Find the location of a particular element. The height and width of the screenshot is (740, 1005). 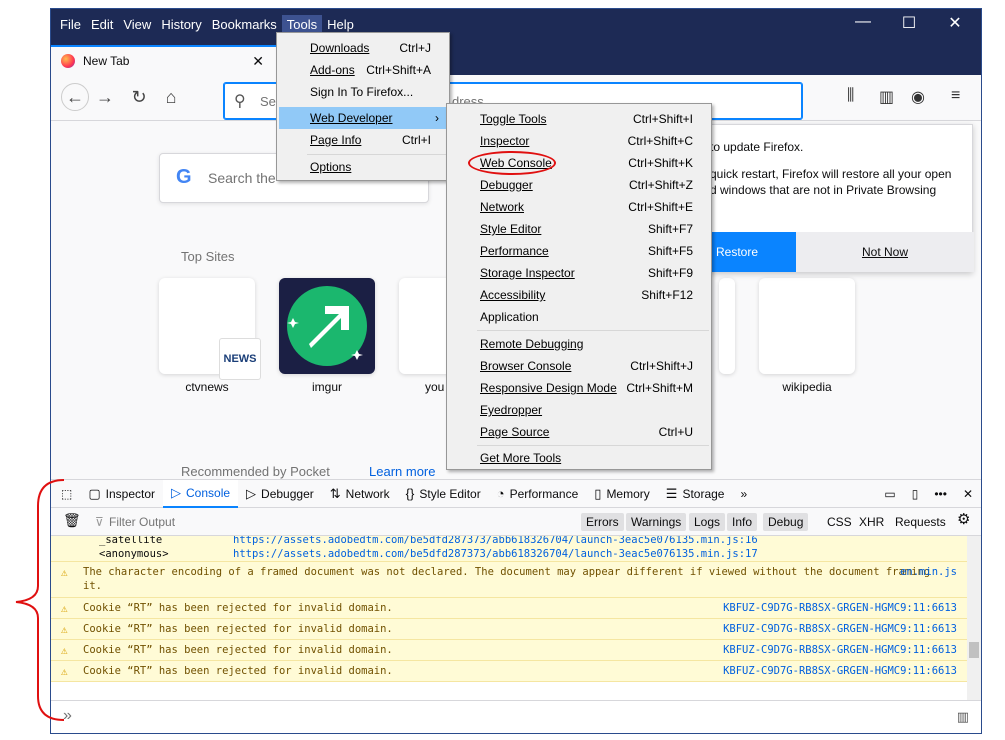

more-tabs-icon: » is located at coordinates (743, 494).